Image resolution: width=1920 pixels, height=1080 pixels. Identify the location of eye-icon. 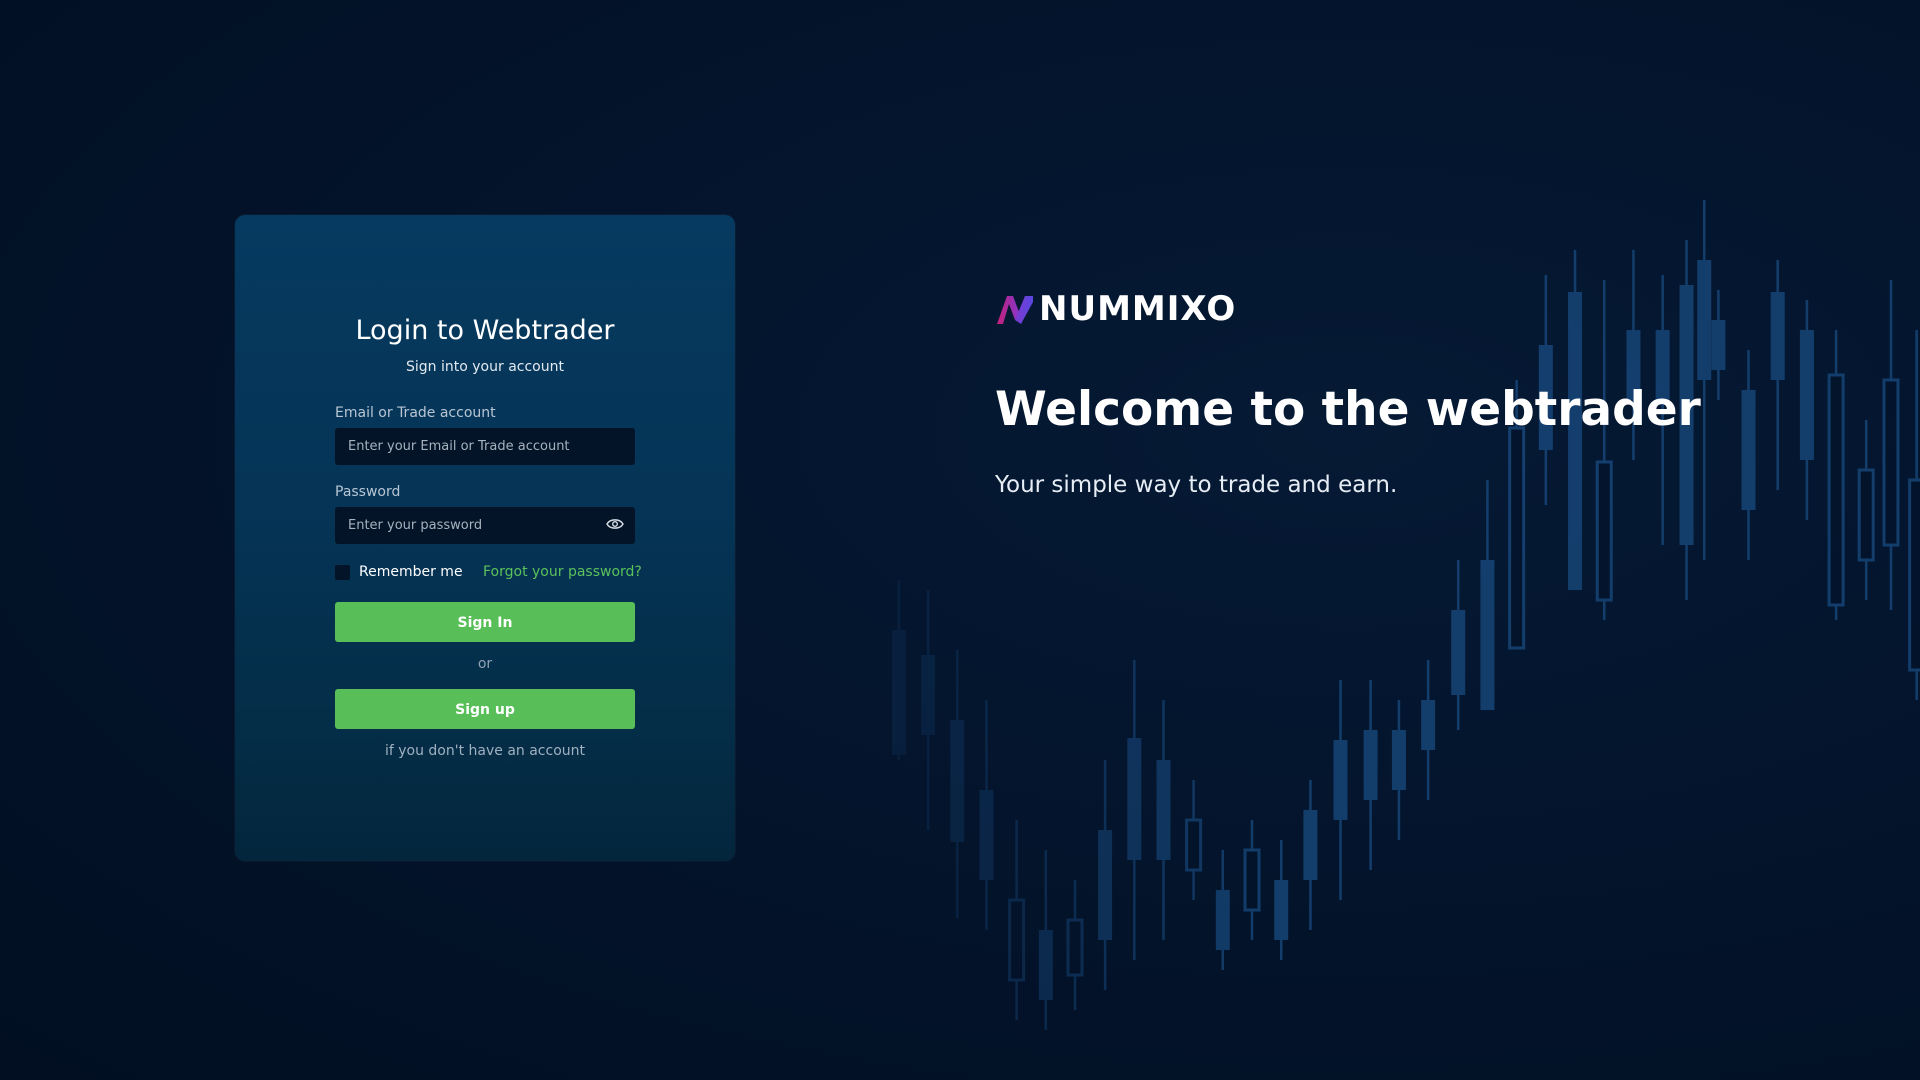
(615, 524).